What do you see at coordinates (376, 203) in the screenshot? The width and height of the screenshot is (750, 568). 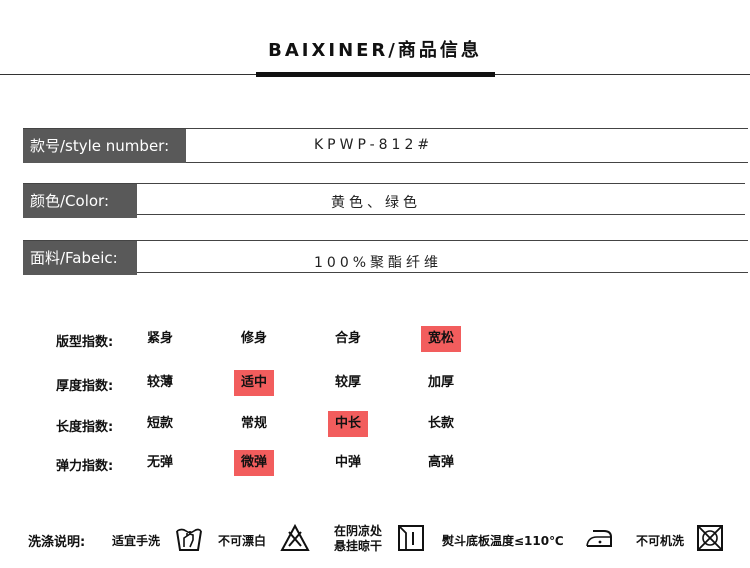 I see `color-value: 黄色、绿色` at bounding box center [376, 203].